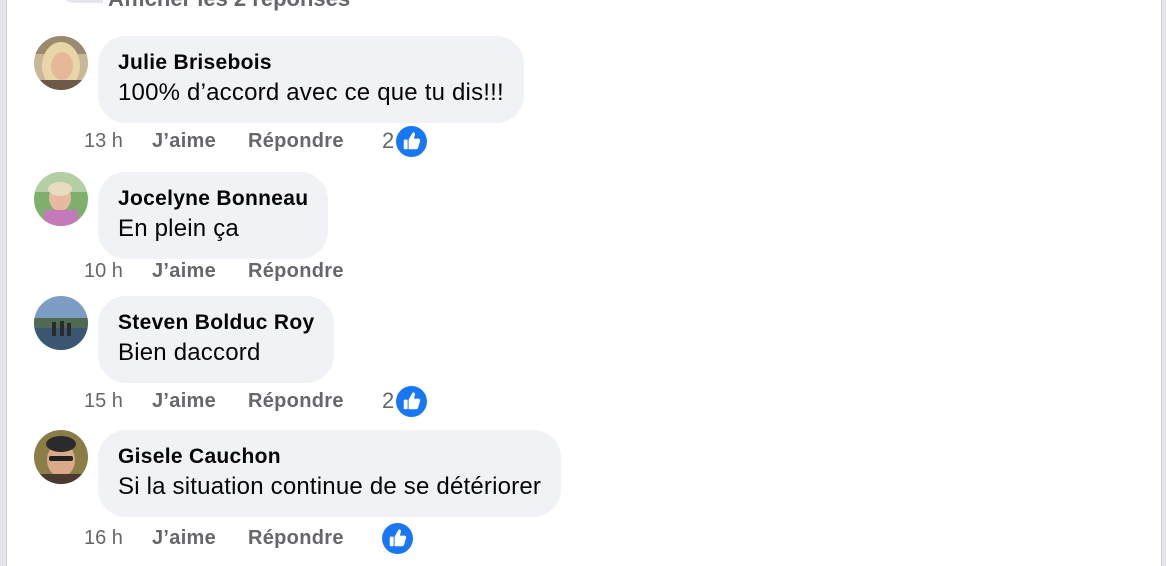 This screenshot has width=1166, height=566. I want to click on comment-bubble: Steven Bolduc Roy Bien daccord, so click(216, 339).